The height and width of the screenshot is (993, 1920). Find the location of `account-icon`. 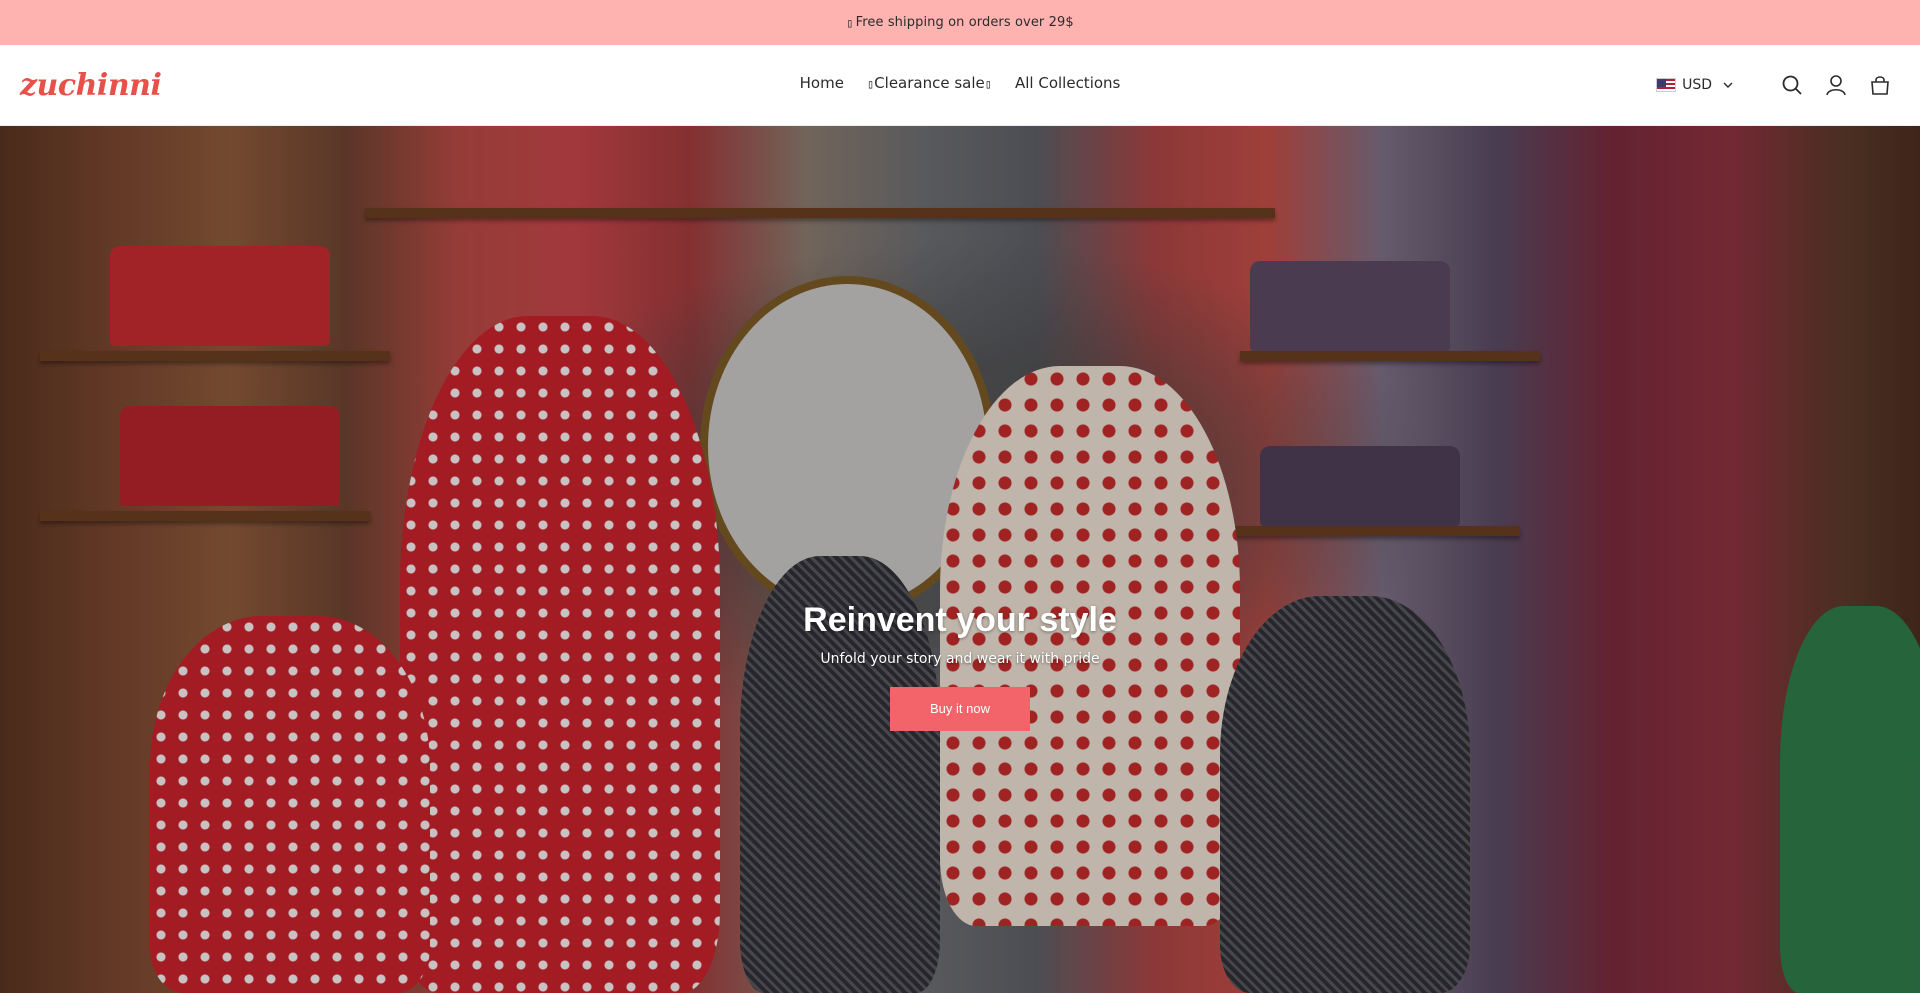

account-icon is located at coordinates (1836, 85).